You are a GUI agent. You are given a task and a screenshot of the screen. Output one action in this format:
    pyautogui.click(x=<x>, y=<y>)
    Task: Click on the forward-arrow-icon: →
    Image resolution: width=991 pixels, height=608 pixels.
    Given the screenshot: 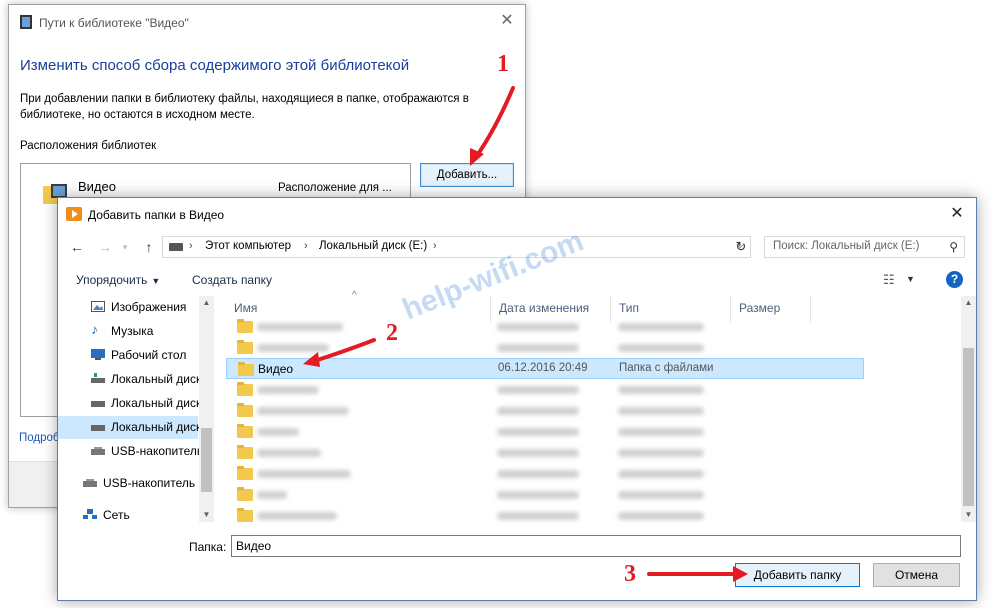 What is the action you would take?
    pyautogui.click(x=105, y=247)
    